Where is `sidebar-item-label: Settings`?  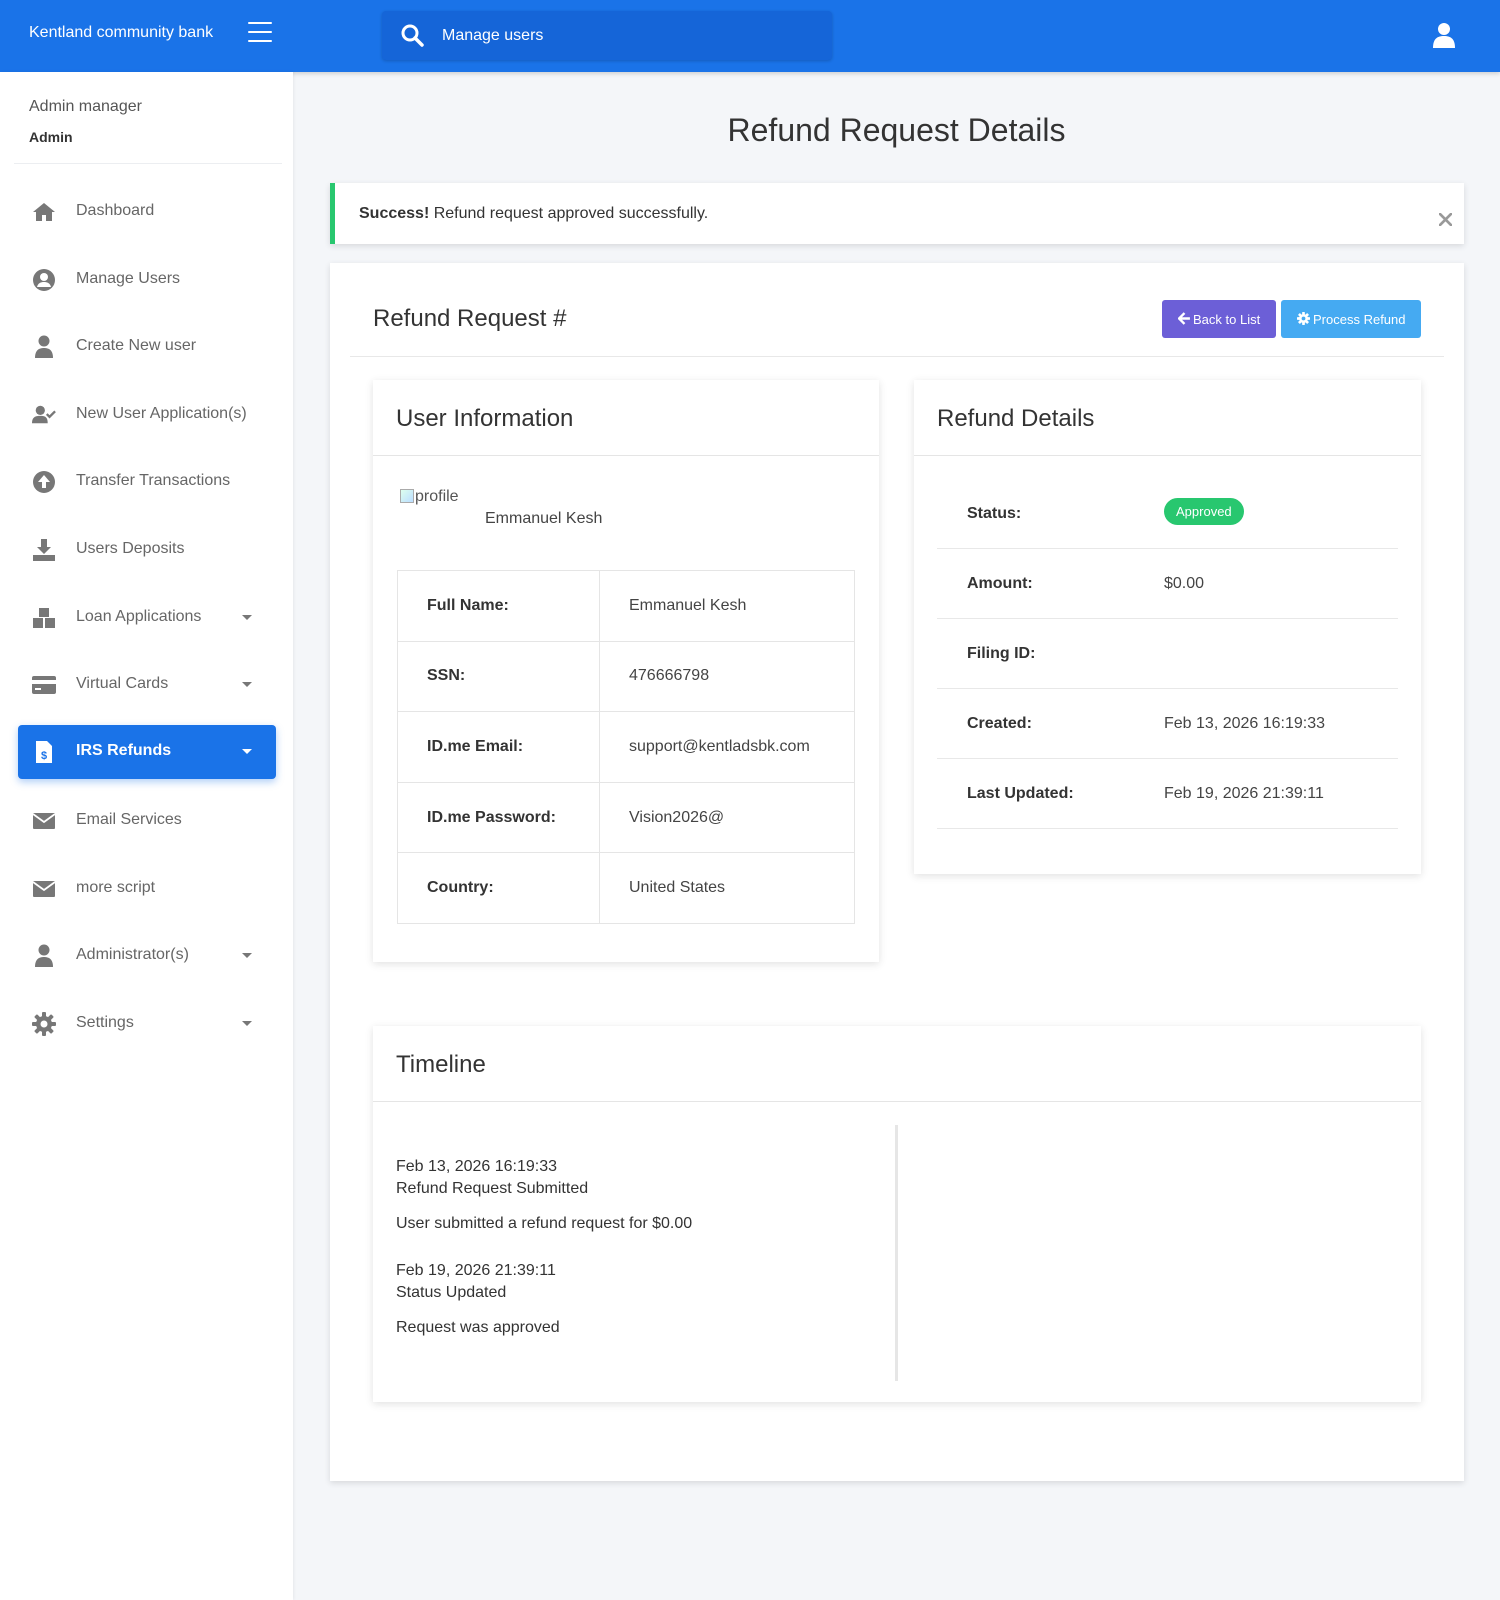
sidebar-item-label: Settings is located at coordinates (105, 1022).